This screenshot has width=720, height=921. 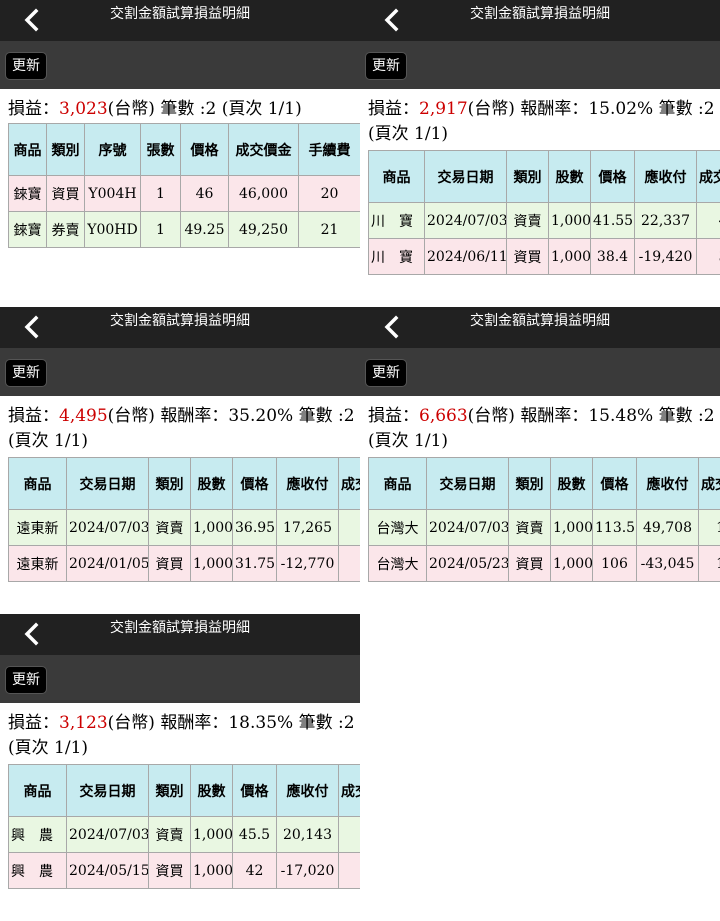 What do you see at coordinates (612, 256) in the screenshot?
I see `price-cell: 38.4` at bounding box center [612, 256].